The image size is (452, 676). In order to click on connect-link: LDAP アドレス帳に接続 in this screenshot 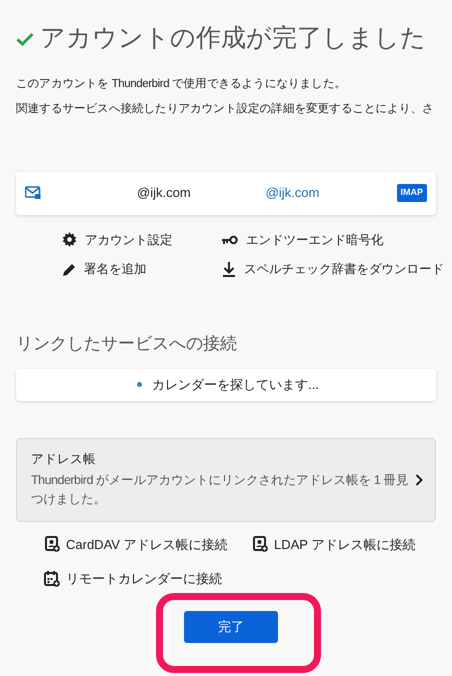, I will do `click(344, 544)`.